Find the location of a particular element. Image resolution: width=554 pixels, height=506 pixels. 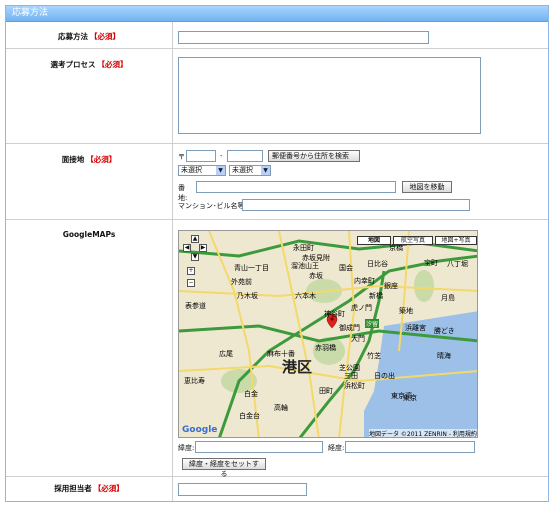

map-label: 永田町 is located at coordinates (303, 248).